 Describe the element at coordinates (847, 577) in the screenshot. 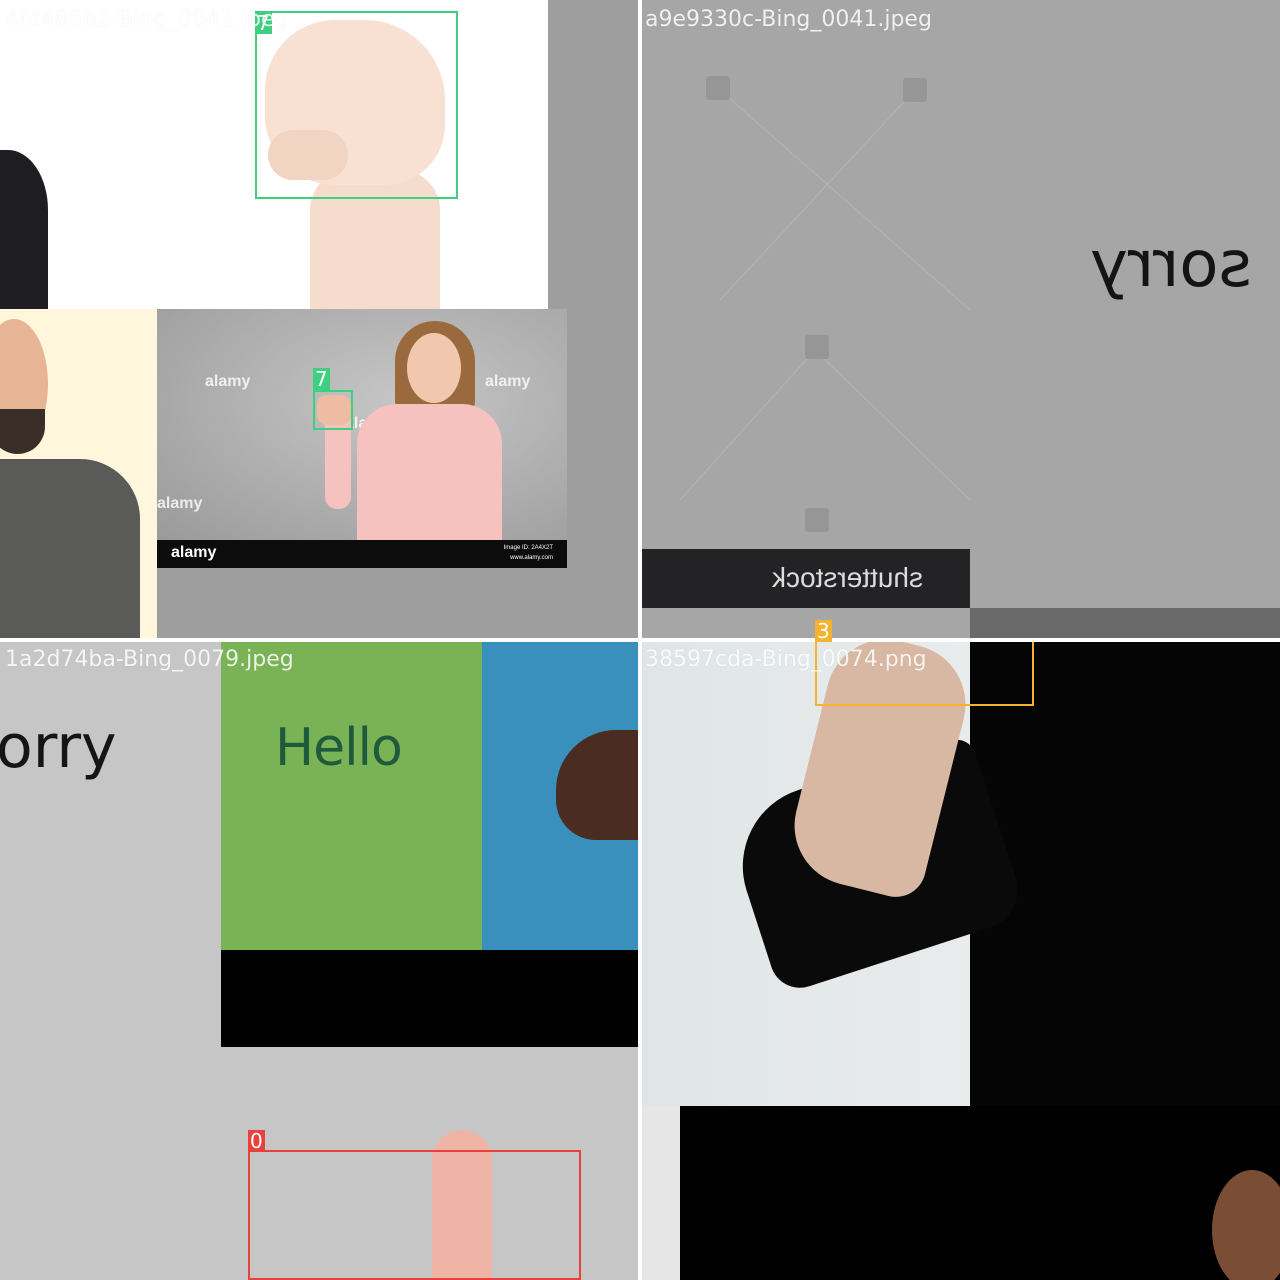

I see `mirrored-brand-text: shutterstock` at that location.